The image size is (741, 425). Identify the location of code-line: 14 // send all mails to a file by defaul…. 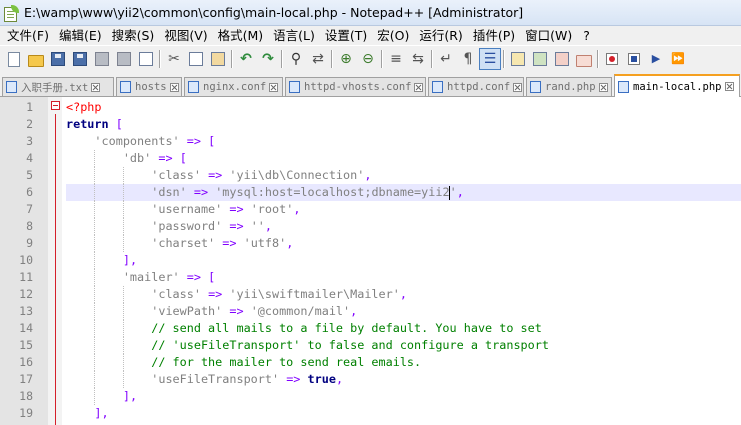
(370, 328).